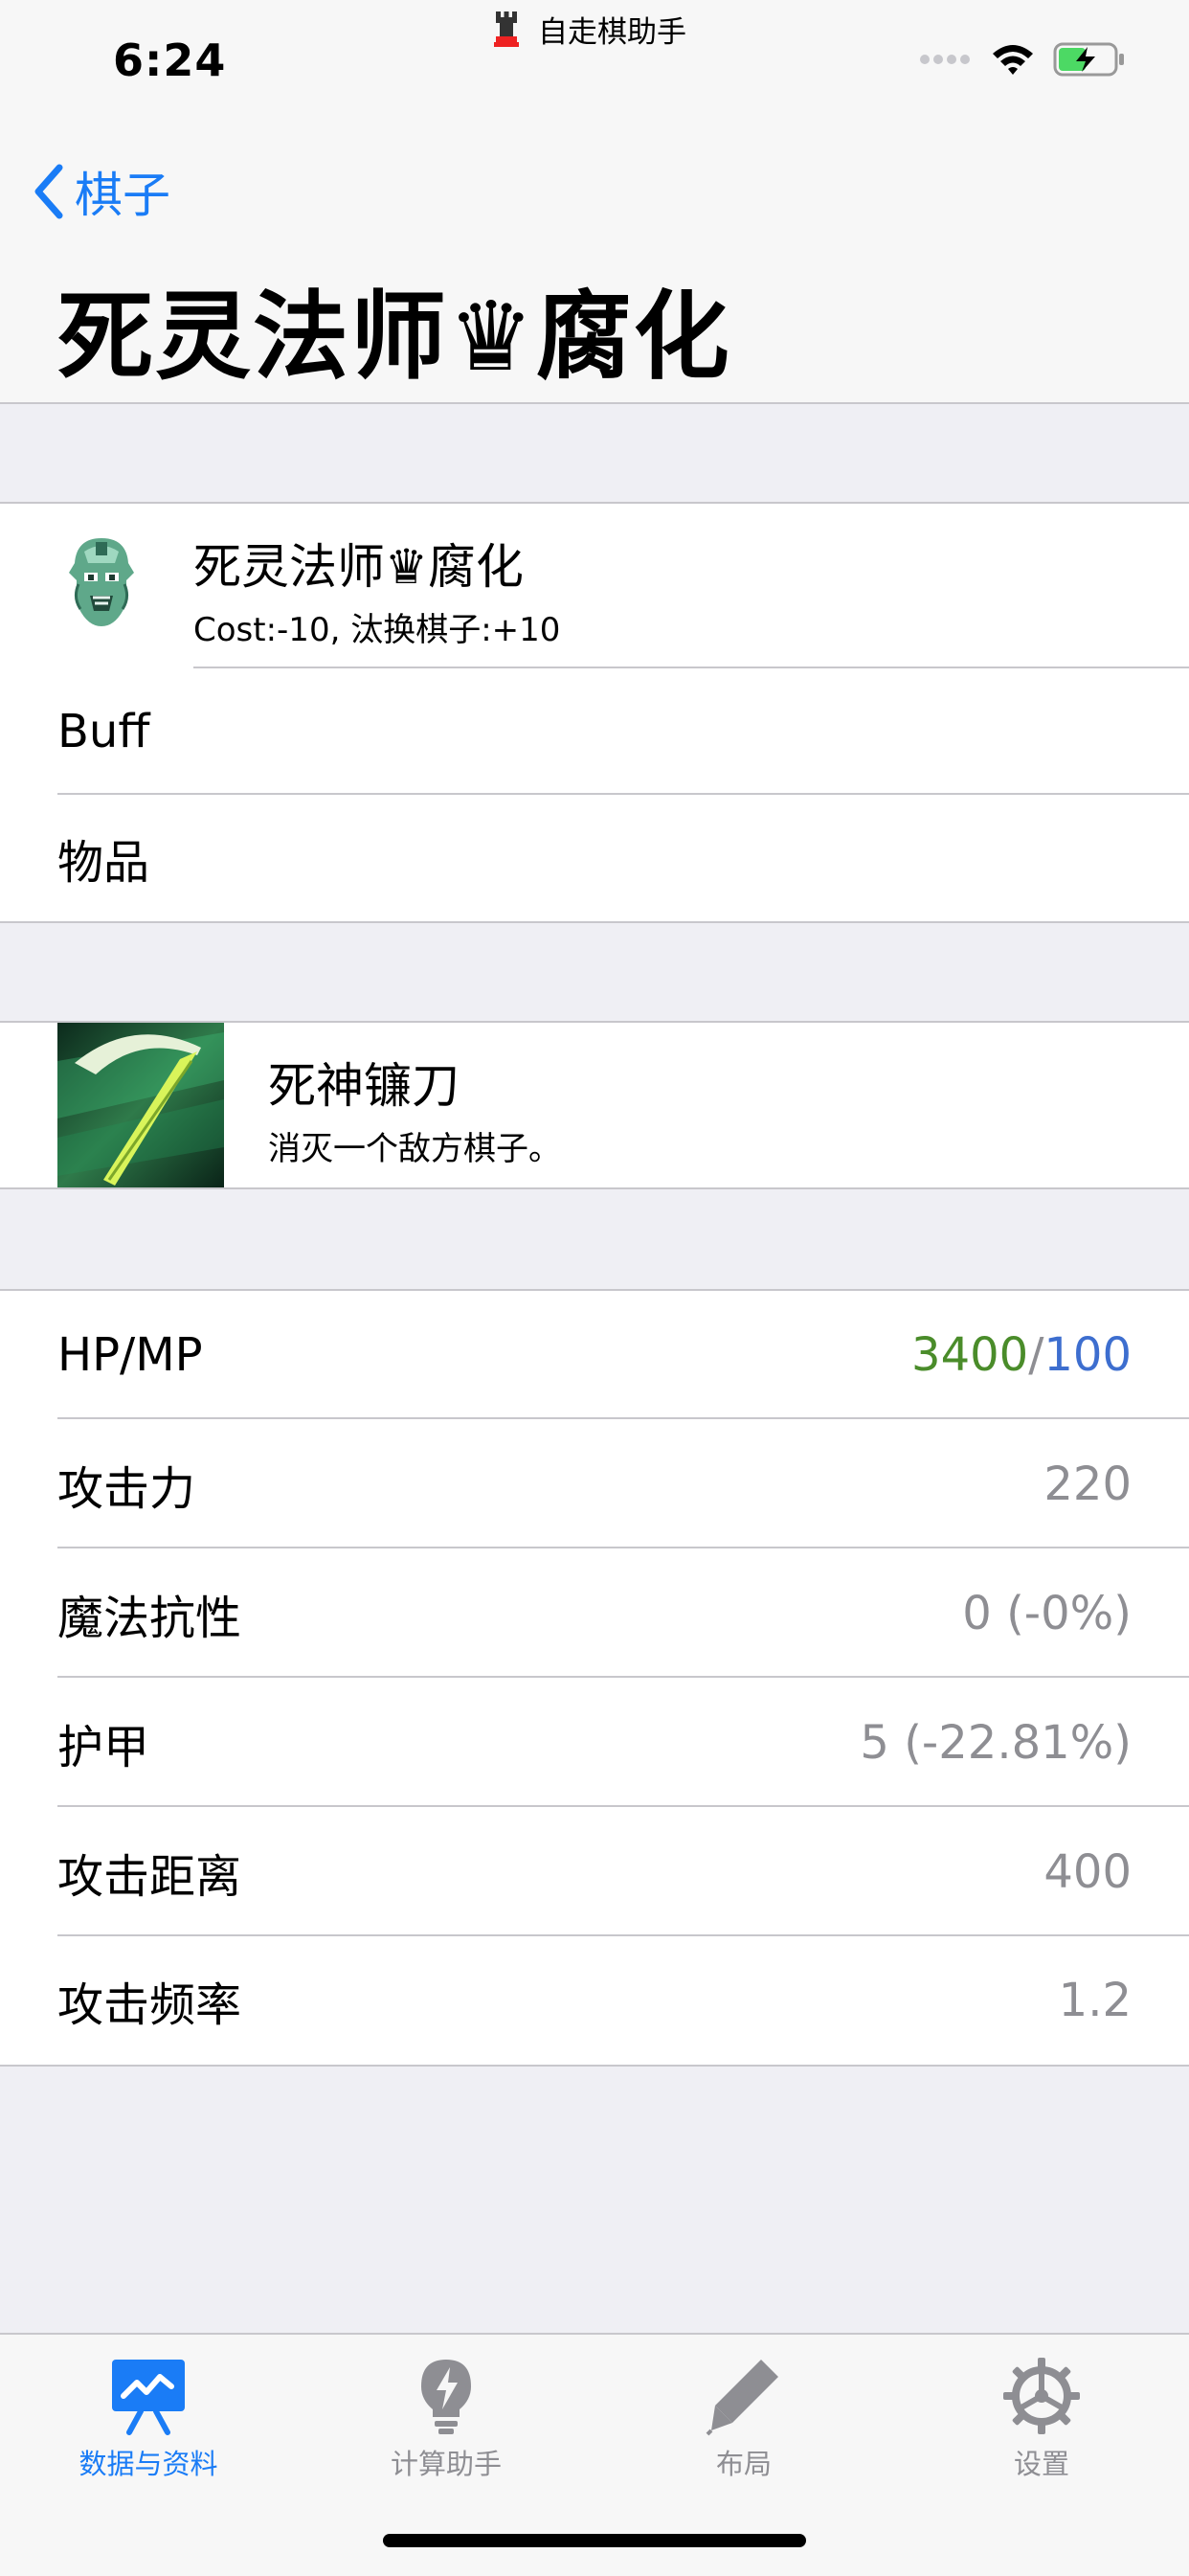 This screenshot has width=1189, height=2576. Describe the element at coordinates (594, 586) in the screenshot. I see `piece-header-row: 死灵法师♛腐化 Cost:-10, 汰换棋子:+10` at that location.